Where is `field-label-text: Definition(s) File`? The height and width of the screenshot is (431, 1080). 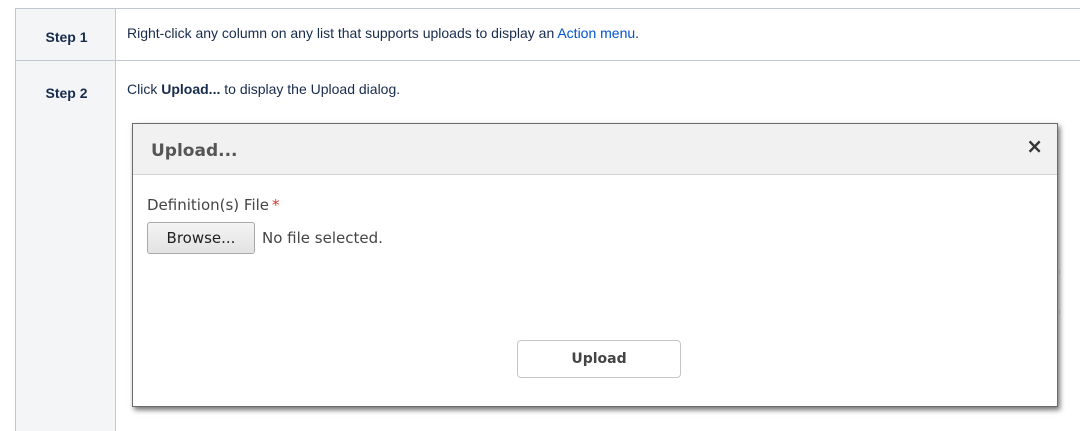 field-label-text: Definition(s) File is located at coordinates (208, 205).